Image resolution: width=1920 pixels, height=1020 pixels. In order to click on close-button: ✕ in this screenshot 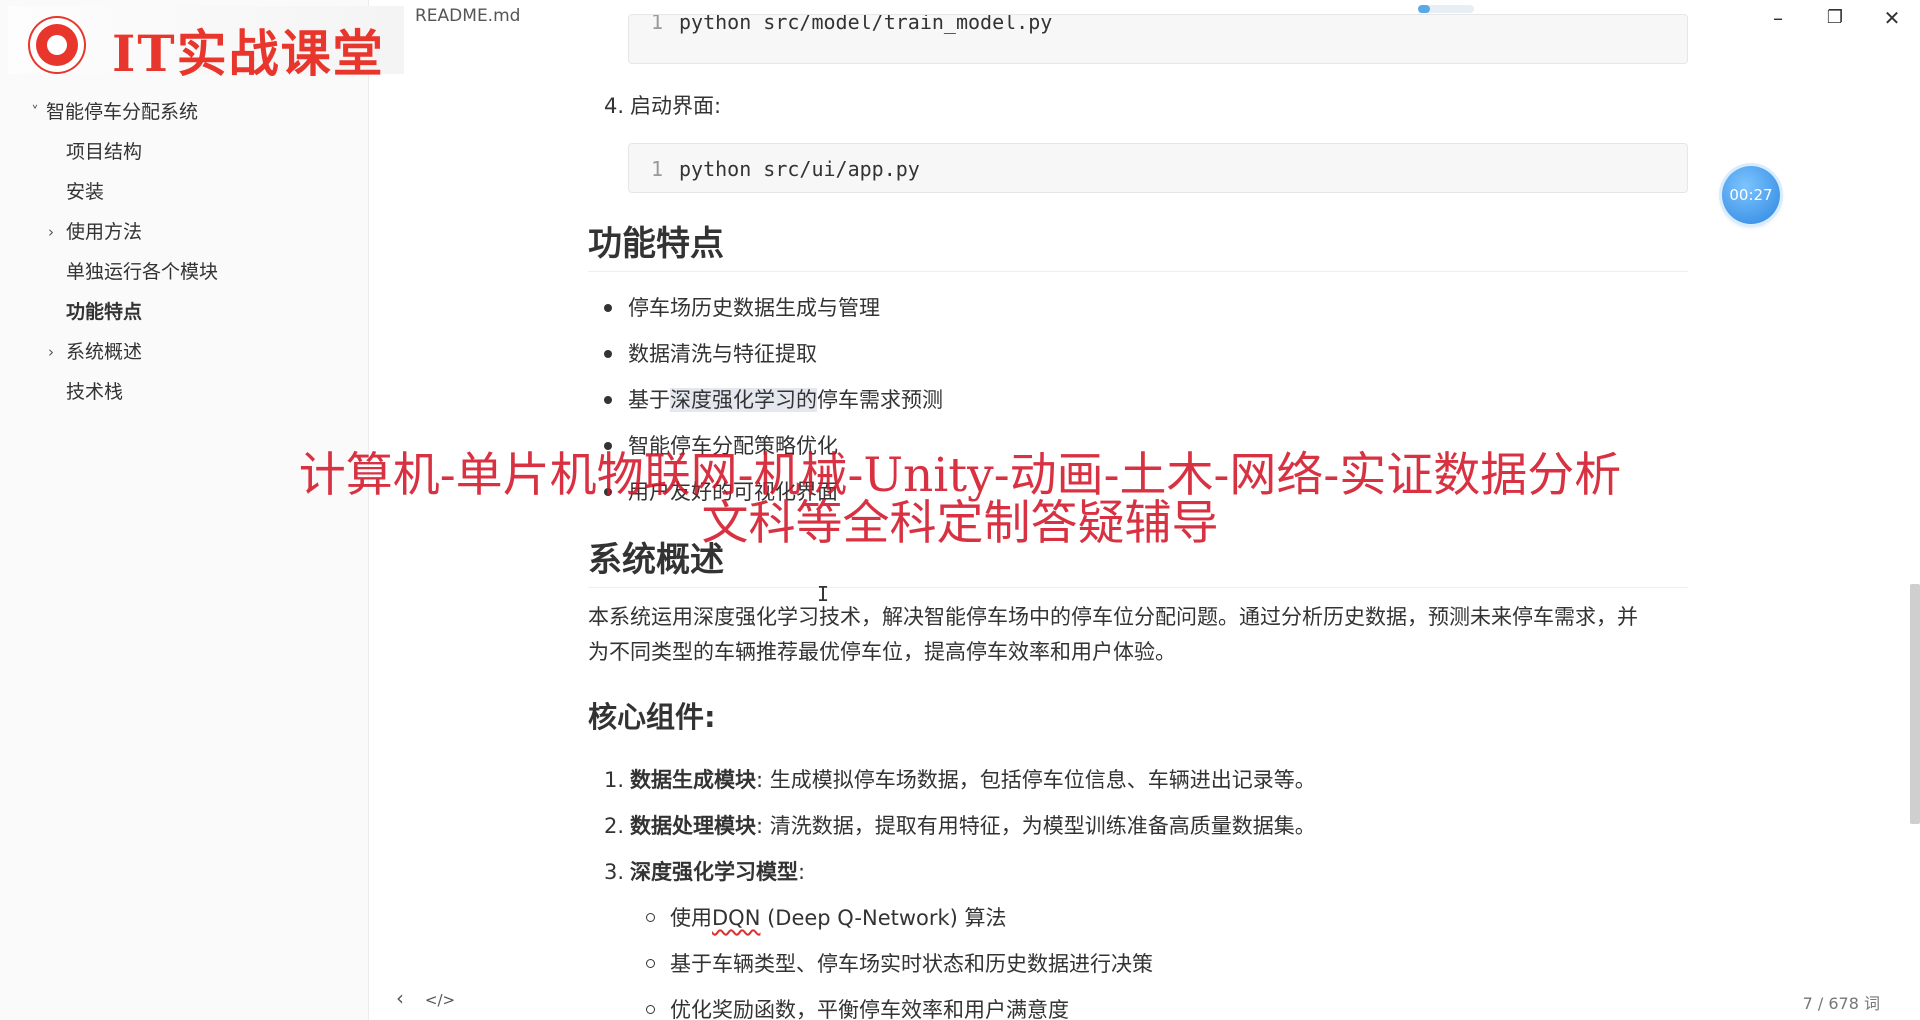, I will do `click(1892, 18)`.